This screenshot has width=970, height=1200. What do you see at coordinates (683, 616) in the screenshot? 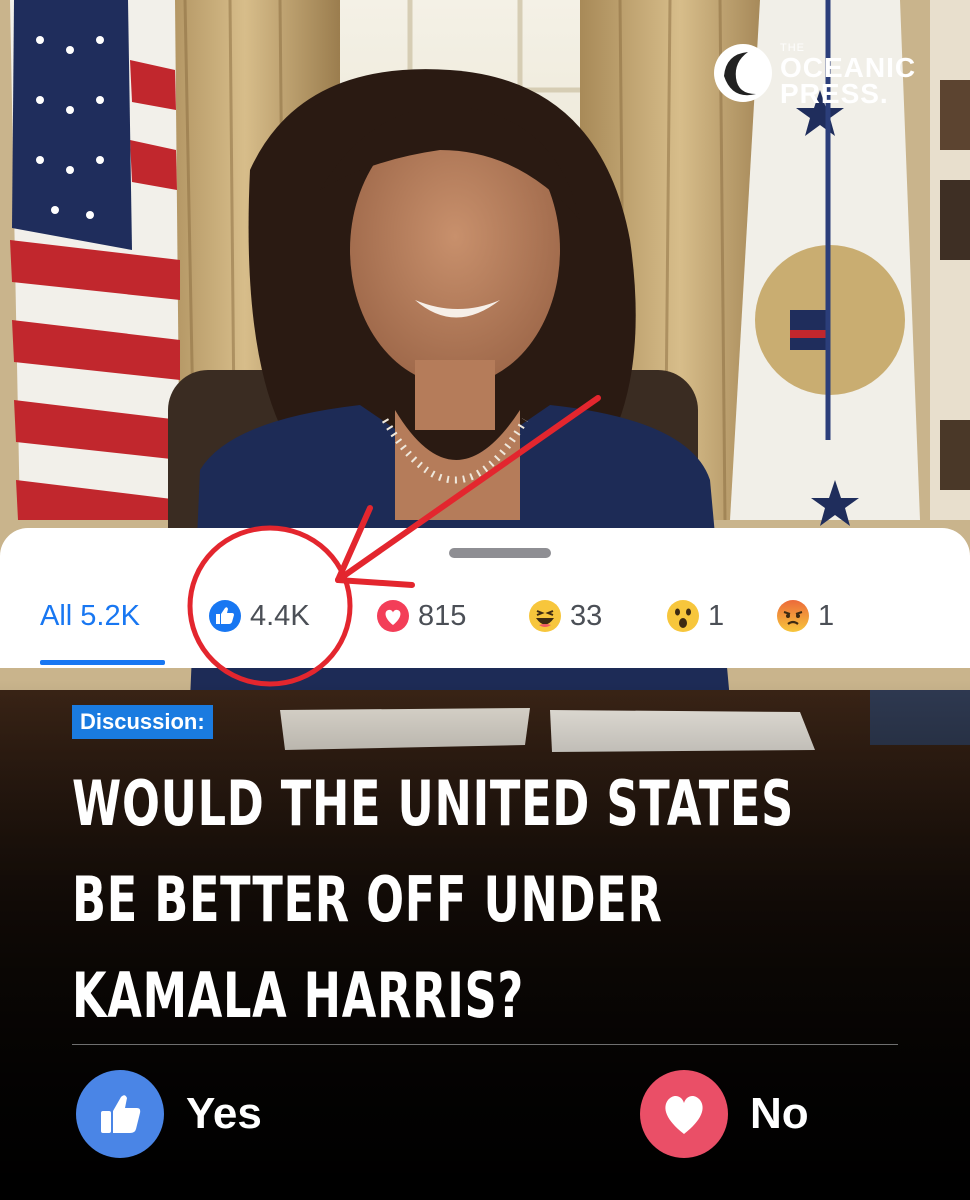
I see `wow-icon` at bounding box center [683, 616].